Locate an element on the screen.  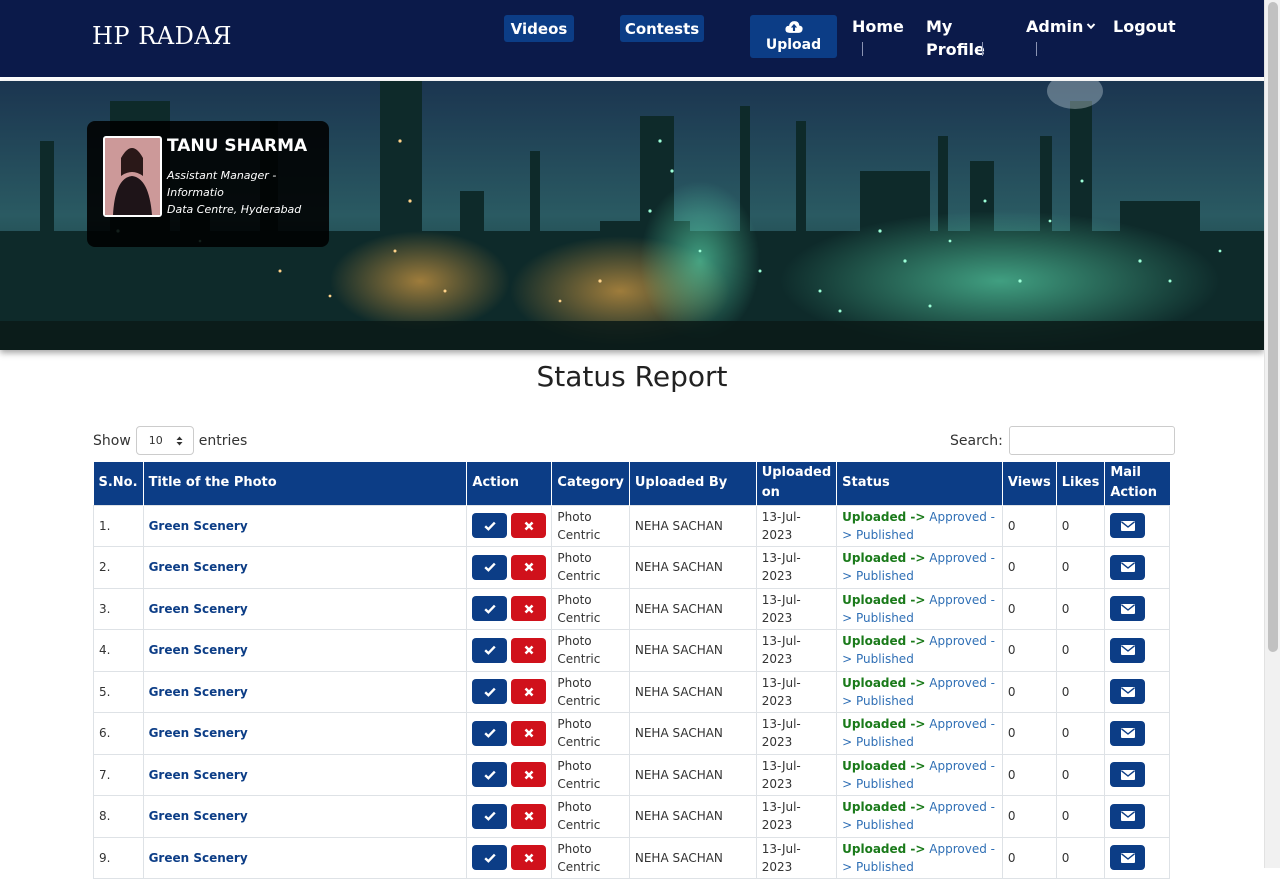
cell-sno: 3. is located at coordinates (118, 608).